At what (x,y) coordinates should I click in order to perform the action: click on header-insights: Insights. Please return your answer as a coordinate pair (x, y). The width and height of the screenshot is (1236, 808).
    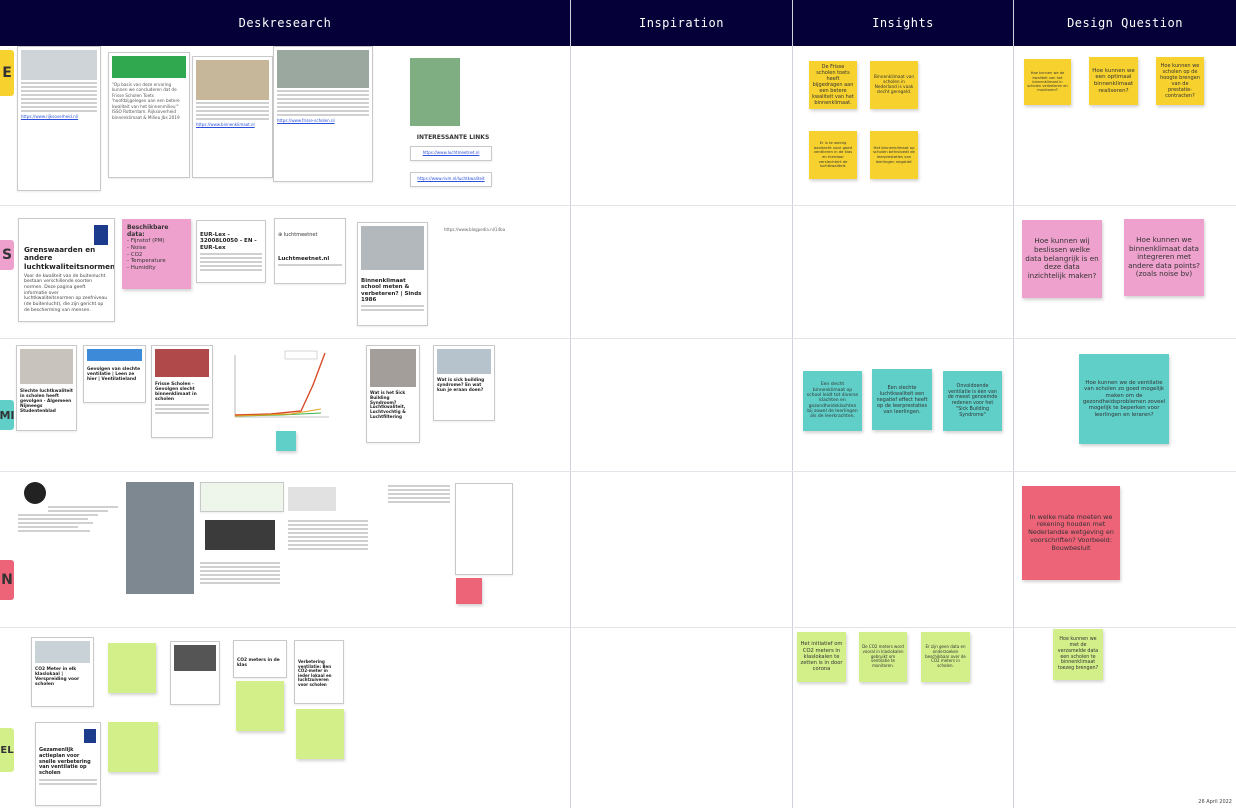
    Looking at the image, I should click on (903, 23).